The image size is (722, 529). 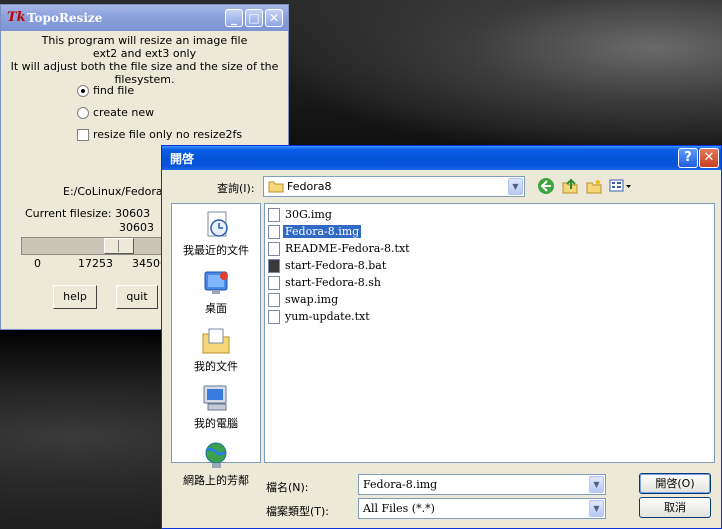 What do you see at coordinates (65, 18) in the screenshot?
I see `window-title: TopoResize` at bounding box center [65, 18].